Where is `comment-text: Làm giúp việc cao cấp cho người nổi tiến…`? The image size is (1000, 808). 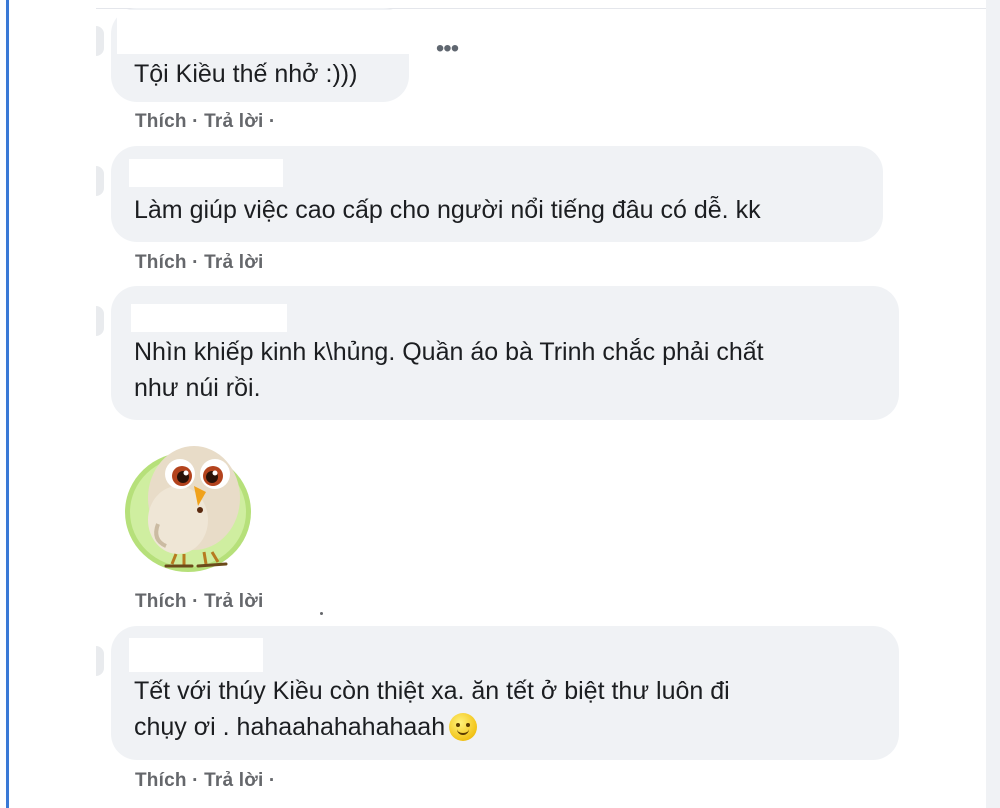
comment-text: Làm giúp việc cao cấp cho người nổi tiến… is located at coordinates (447, 210).